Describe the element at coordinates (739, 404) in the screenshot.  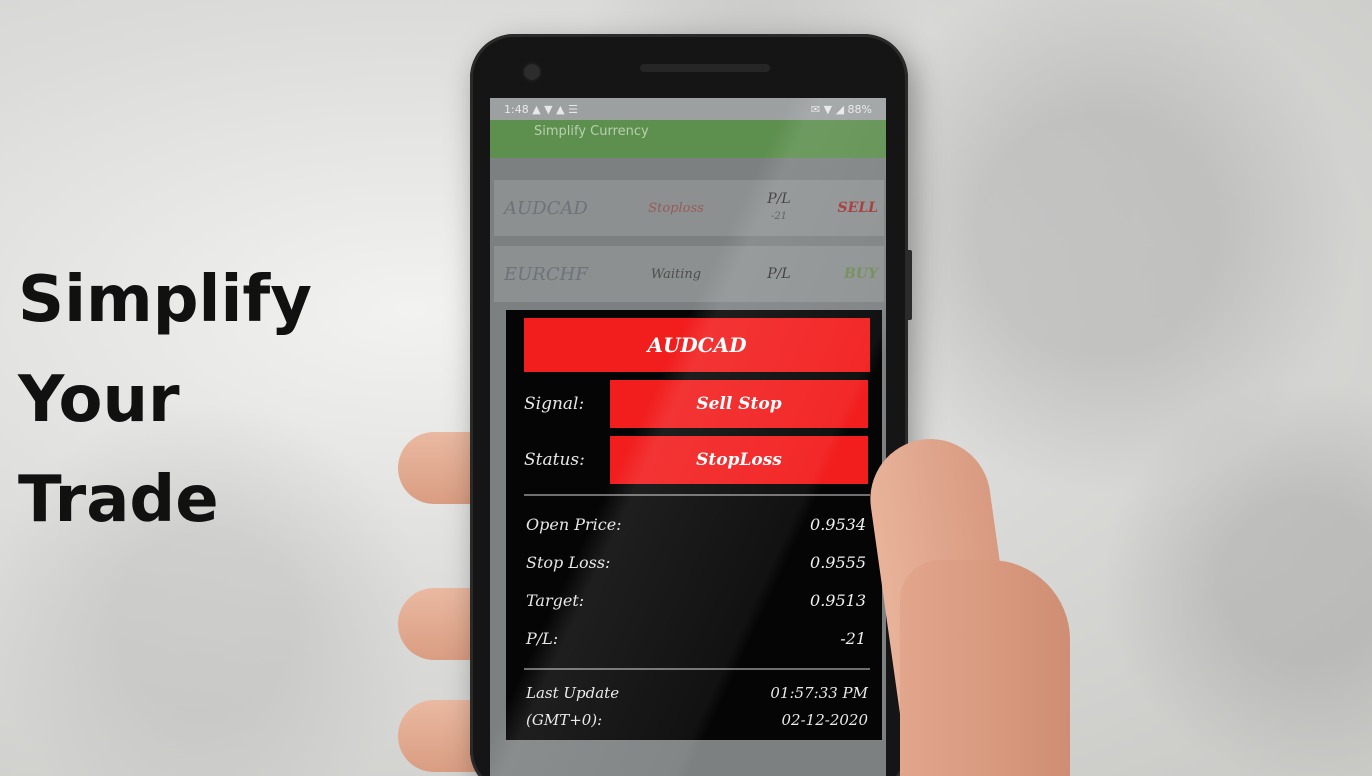
I see `signal-value: Sell Stop` at that location.